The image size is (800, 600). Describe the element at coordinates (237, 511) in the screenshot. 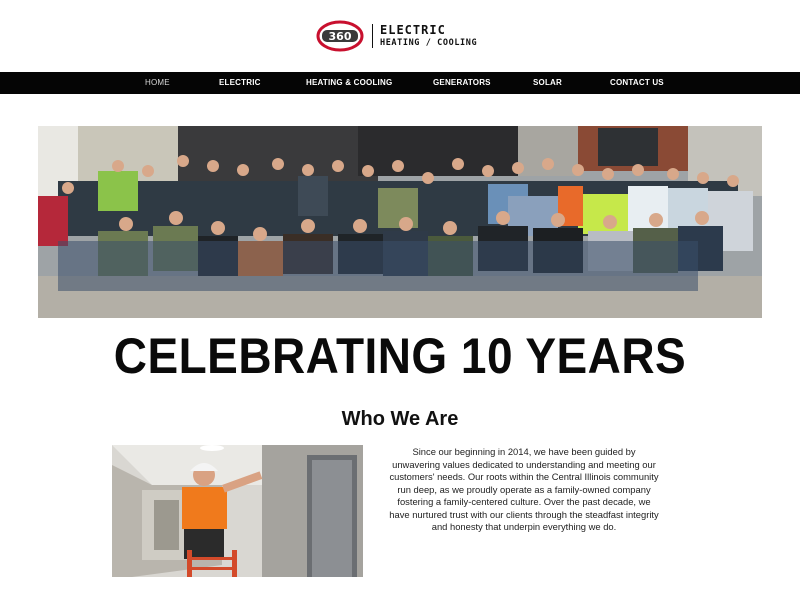

I see `worker-photo` at that location.